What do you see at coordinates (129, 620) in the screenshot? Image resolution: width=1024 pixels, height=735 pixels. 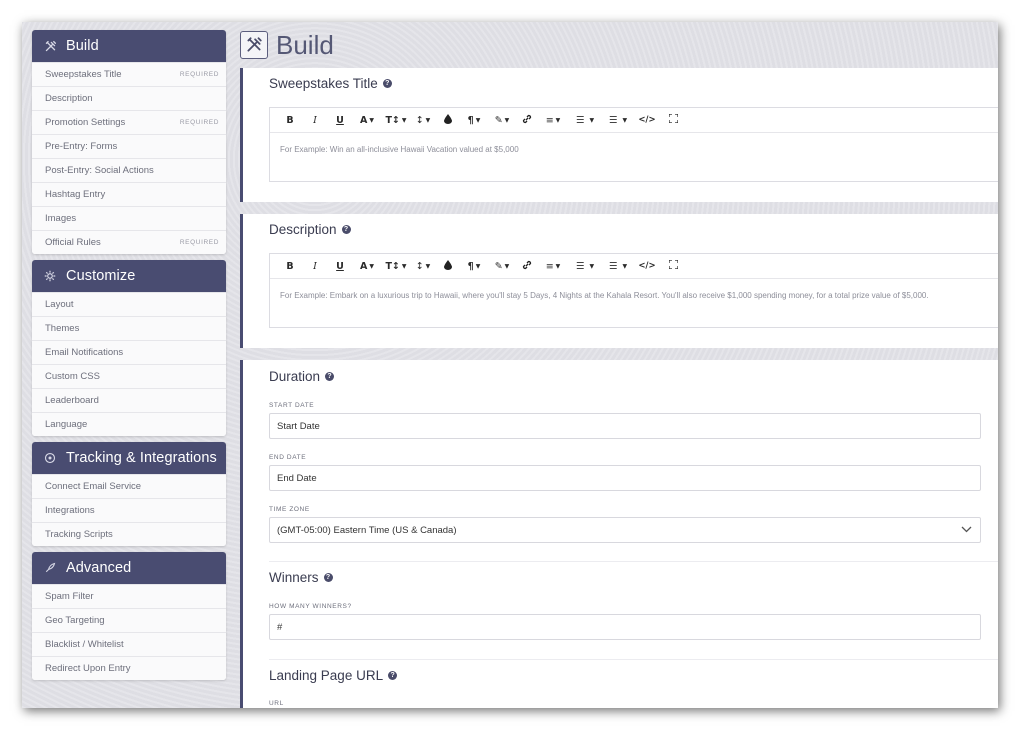 I see `sidebar-item-geo-targeting: Geo Targeting` at bounding box center [129, 620].